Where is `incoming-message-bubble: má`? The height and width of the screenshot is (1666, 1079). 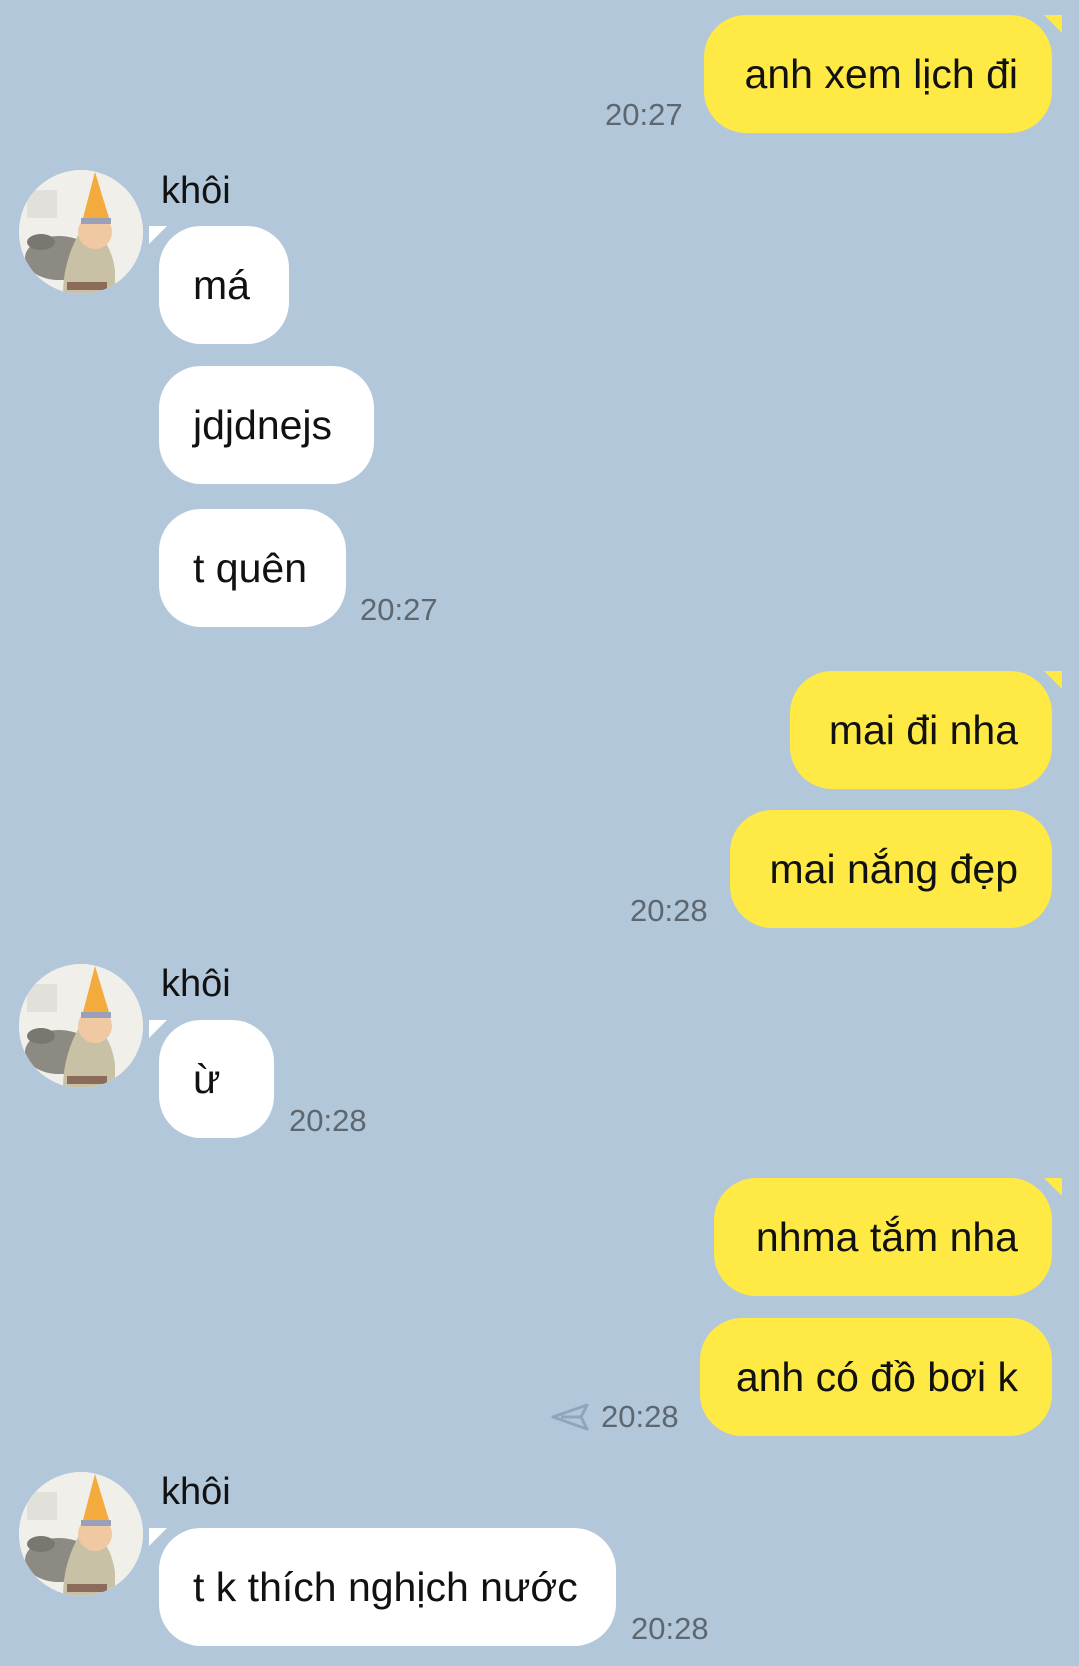
incoming-message-bubble: má is located at coordinates (219, 285).